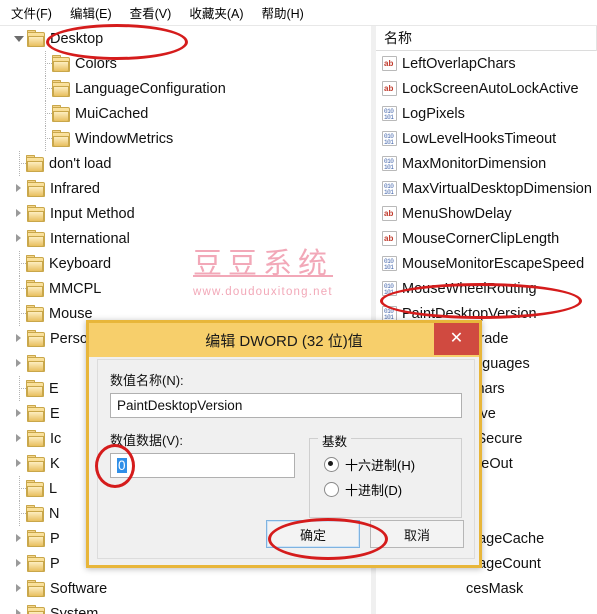 The height and width of the screenshot is (614, 597). I want to click on list-item-label: MenuShowDelay, so click(457, 213).